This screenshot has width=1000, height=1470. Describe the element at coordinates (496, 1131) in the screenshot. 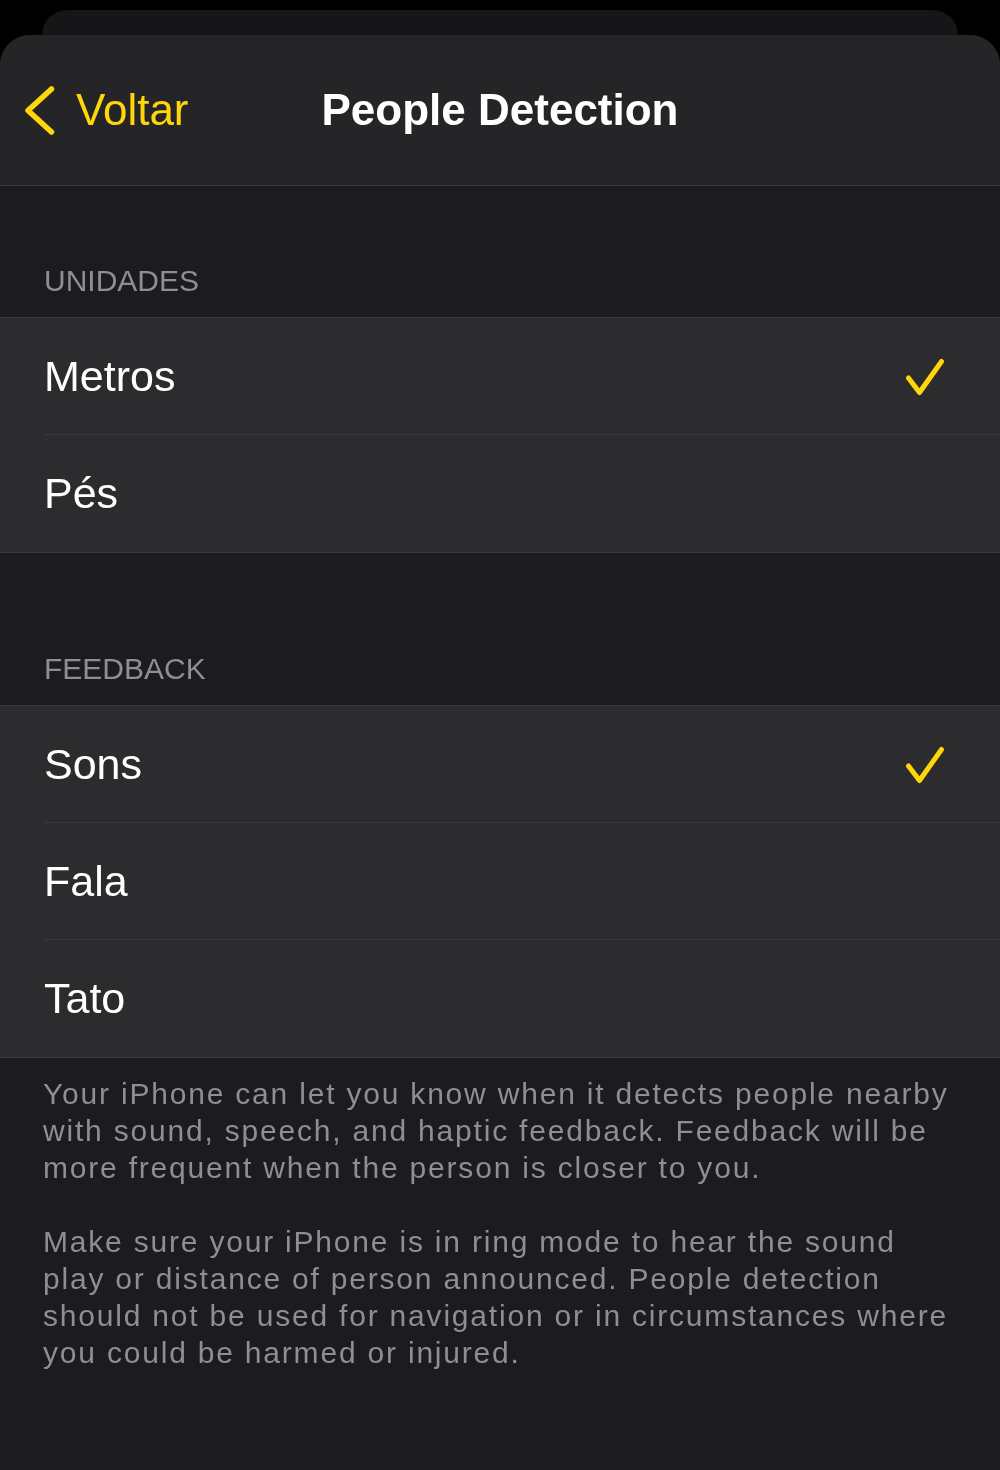

I see `footer-note: Your iPhone can let you know when it detects people nearby with sound, speech, and haptic feedback. Feedback will be more frequent when the person is closer to you.` at that location.